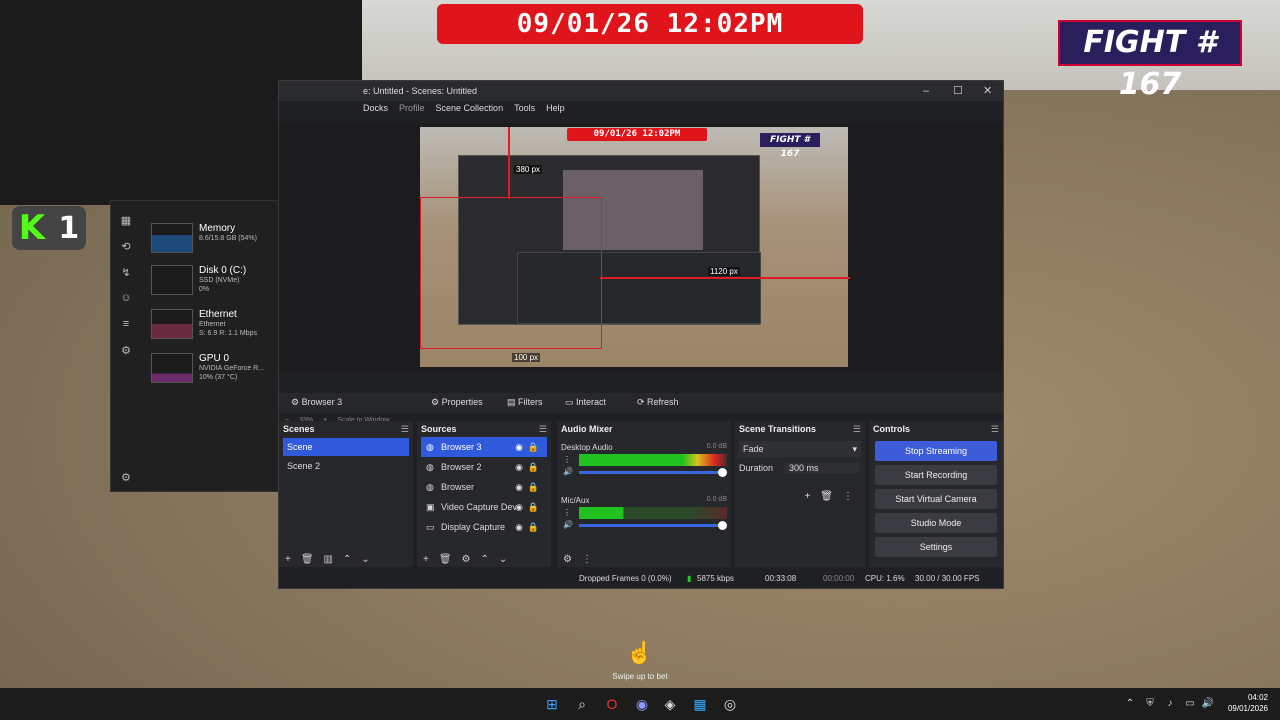  I want to click on users-icon: ☺, so click(125, 298).